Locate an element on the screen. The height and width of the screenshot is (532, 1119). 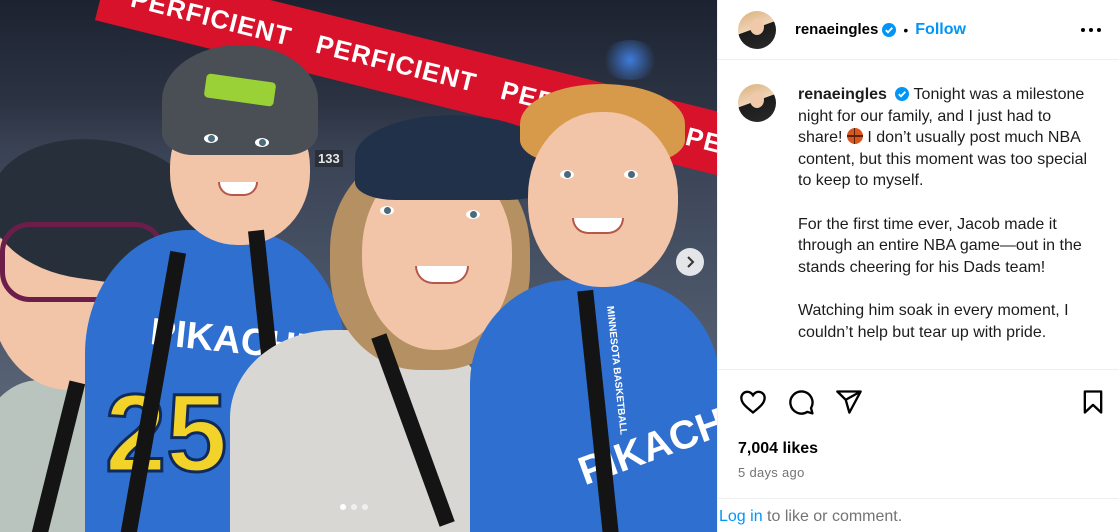
more-horizontal-icon is located at coordinates (1091, 29).